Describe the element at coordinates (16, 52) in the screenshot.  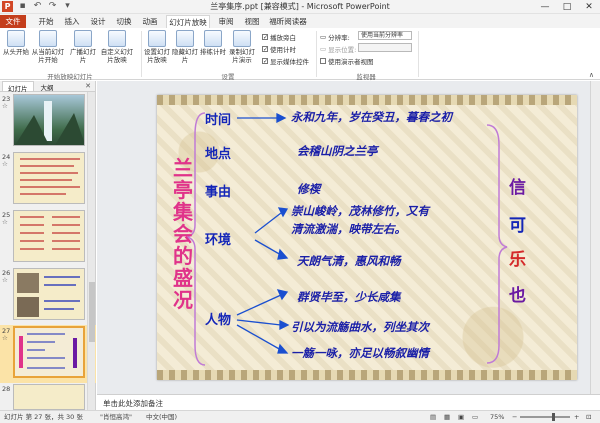
I see `from-beginning-label: 从头开始` at that location.